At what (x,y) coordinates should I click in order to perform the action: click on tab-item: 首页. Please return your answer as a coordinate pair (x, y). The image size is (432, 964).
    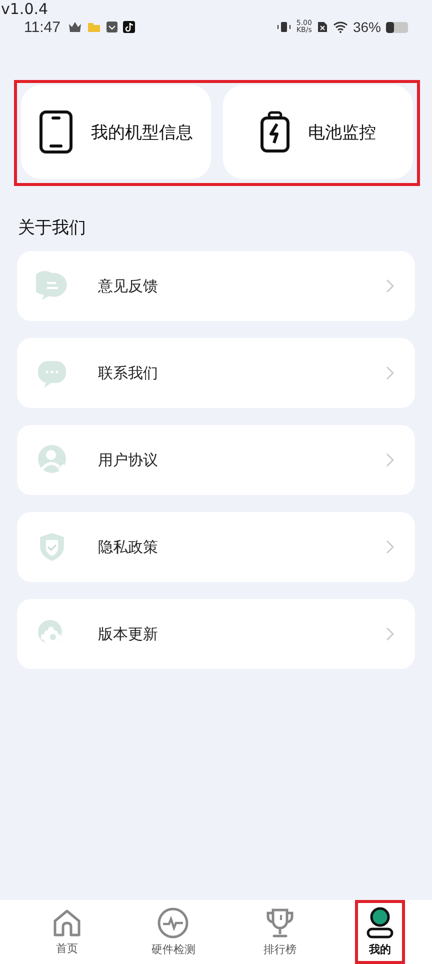
    Looking at the image, I should click on (67, 932).